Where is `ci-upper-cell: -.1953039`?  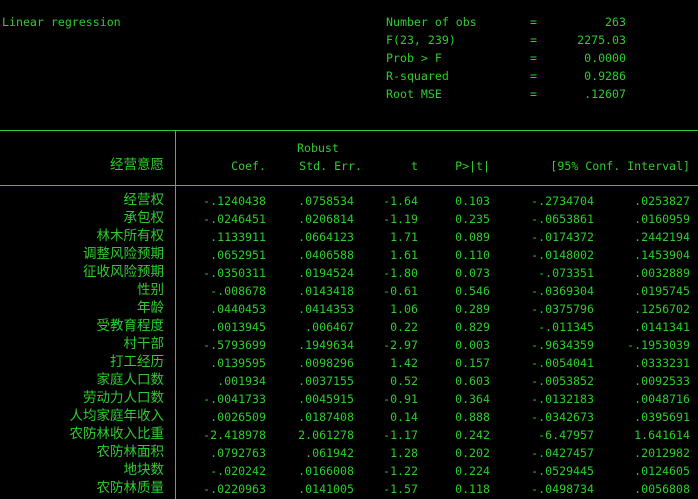 ci-upper-cell: -.1953039 is located at coordinates (658, 345).